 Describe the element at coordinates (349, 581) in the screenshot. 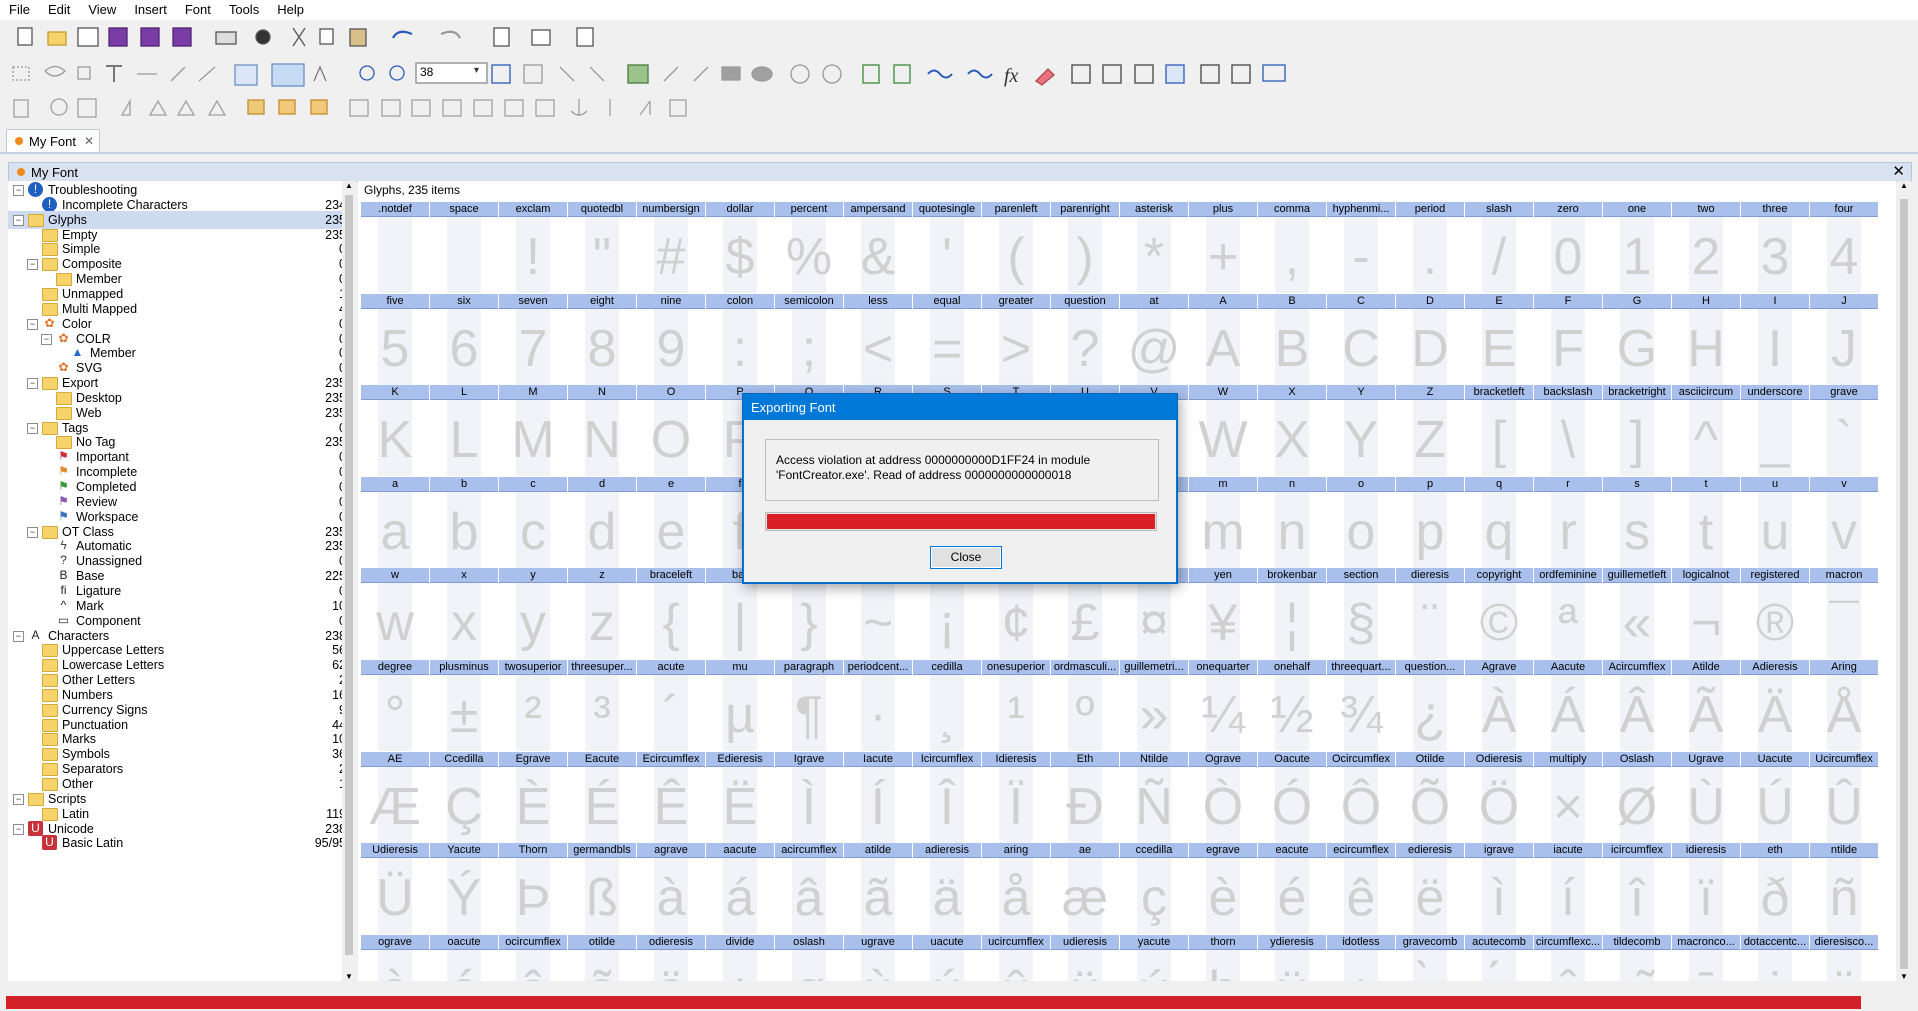

I see `tree-scrollbar: ▲ ▼` at that location.